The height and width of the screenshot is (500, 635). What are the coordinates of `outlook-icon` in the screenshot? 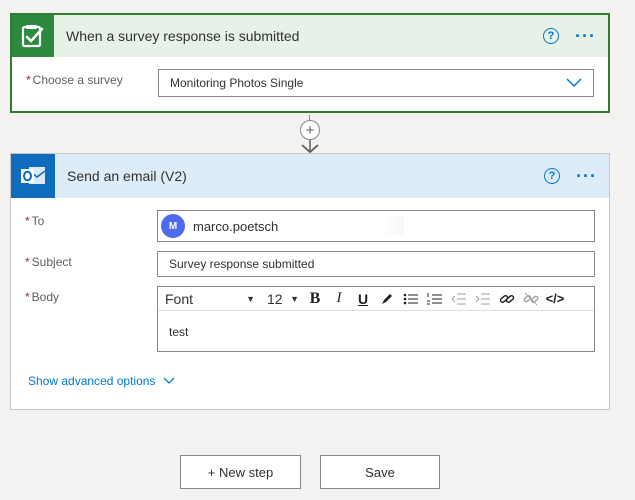 It's located at (33, 176).